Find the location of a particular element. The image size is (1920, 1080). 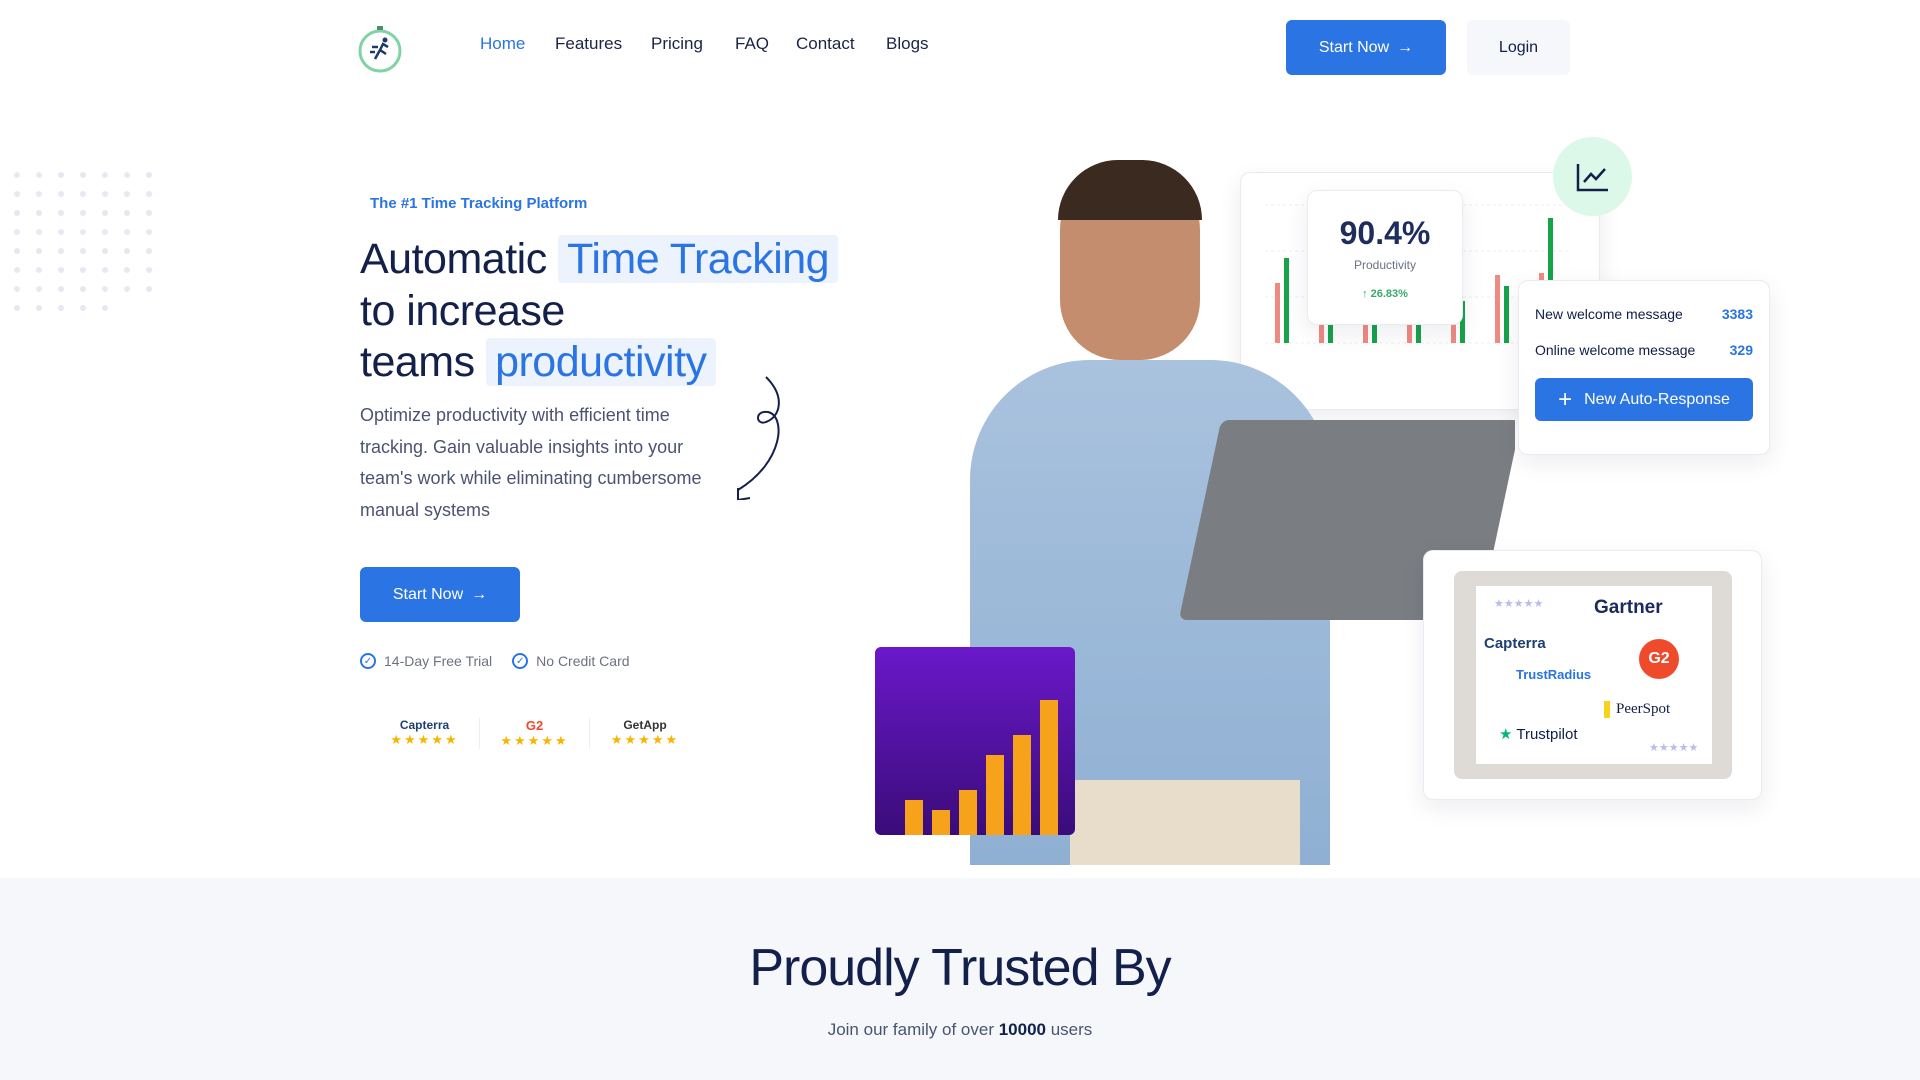

button-label: New Auto-Response is located at coordinates (1657, 399).